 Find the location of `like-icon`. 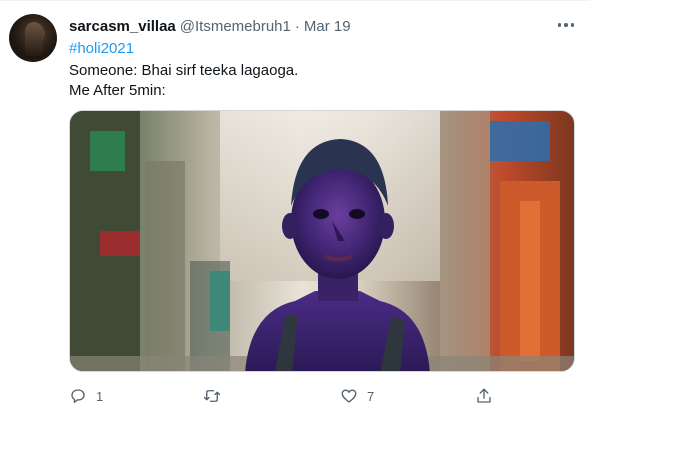

like-icon is located at coordinates (349, 396).